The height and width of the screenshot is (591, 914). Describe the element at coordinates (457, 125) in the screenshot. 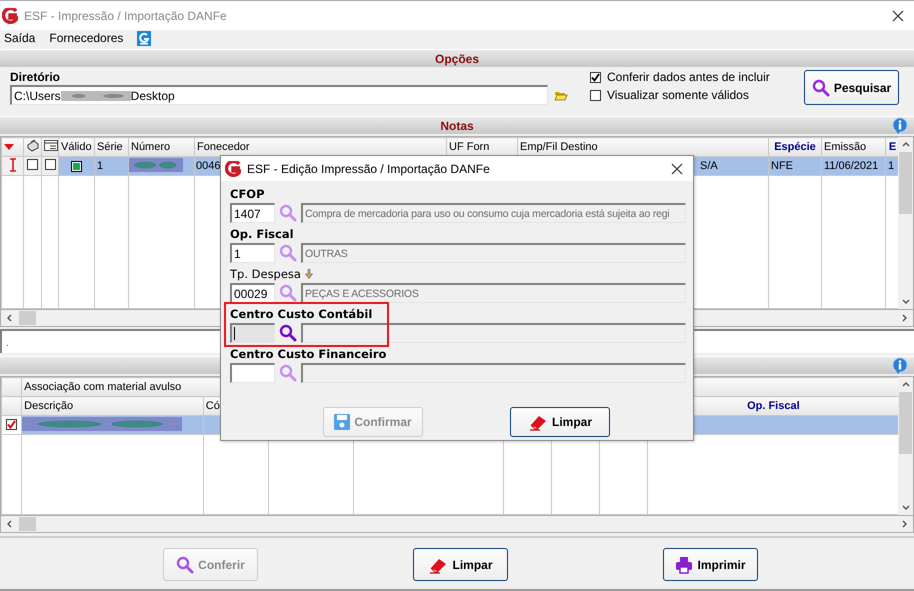

I see `section-title: Notas` at that location.